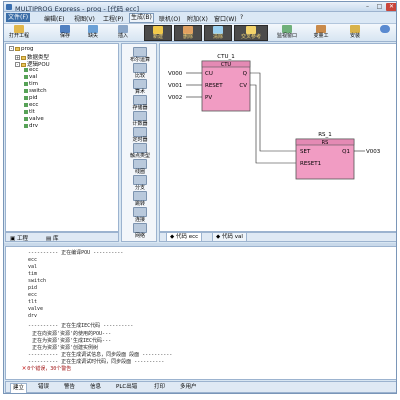  I want to click on output-line: tlt, so click(33, 302).